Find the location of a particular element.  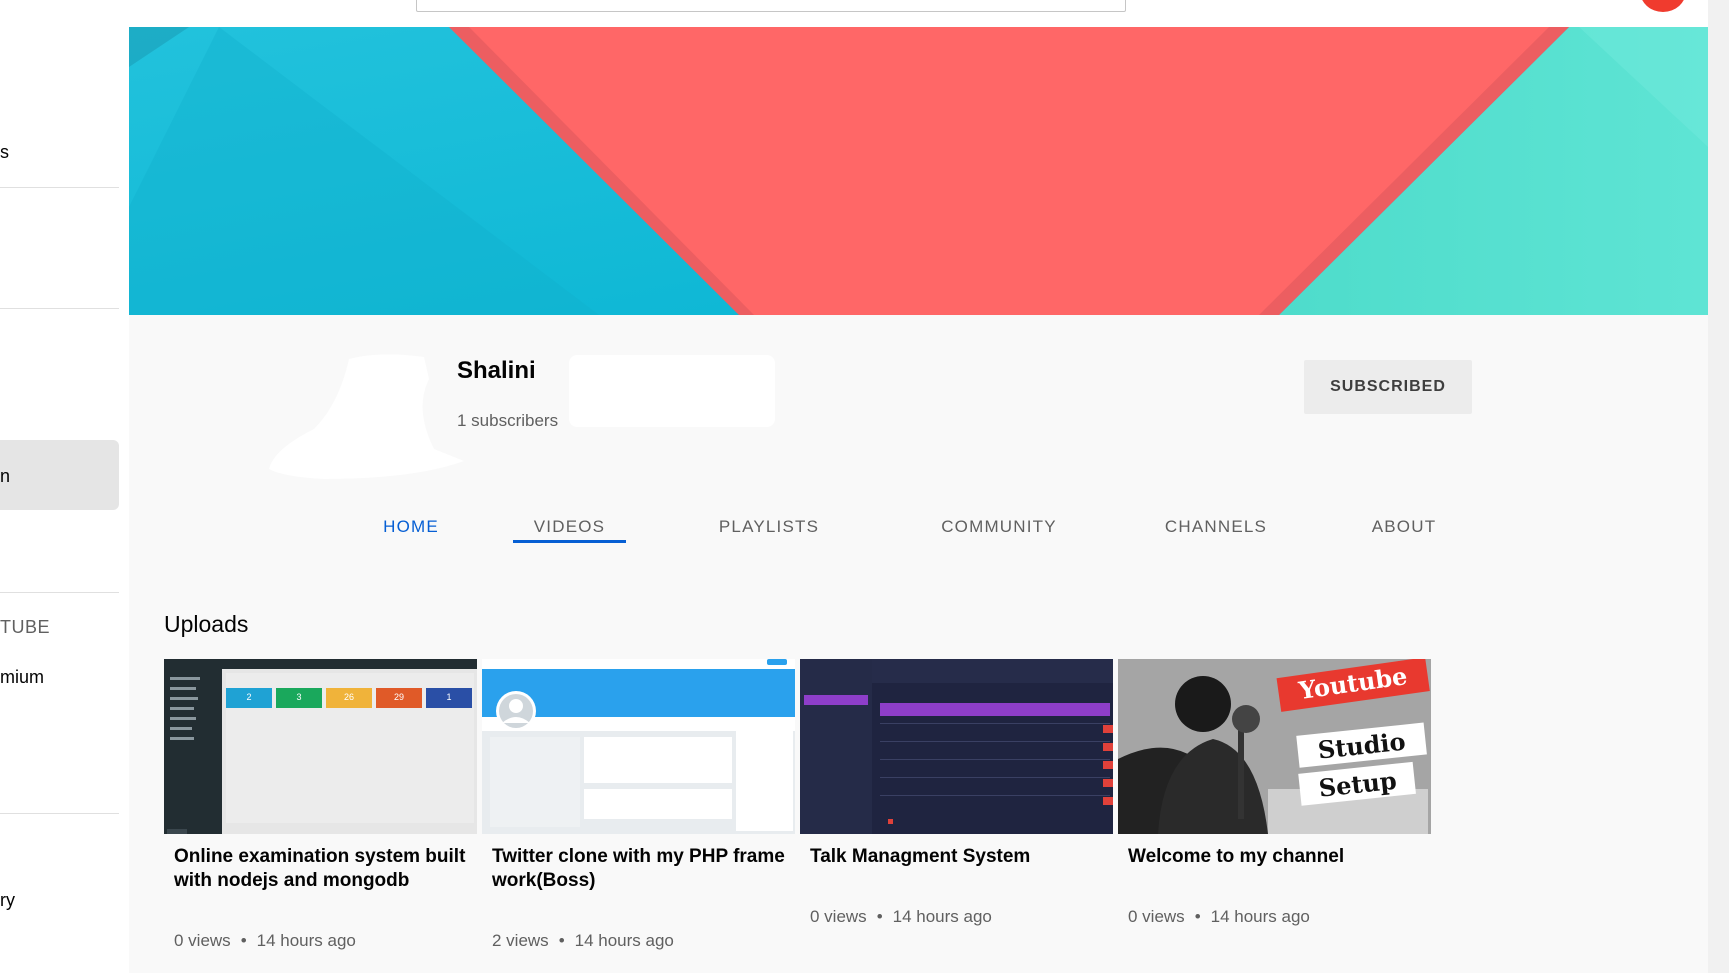

name-redaction is located at coordinates (672, 391).